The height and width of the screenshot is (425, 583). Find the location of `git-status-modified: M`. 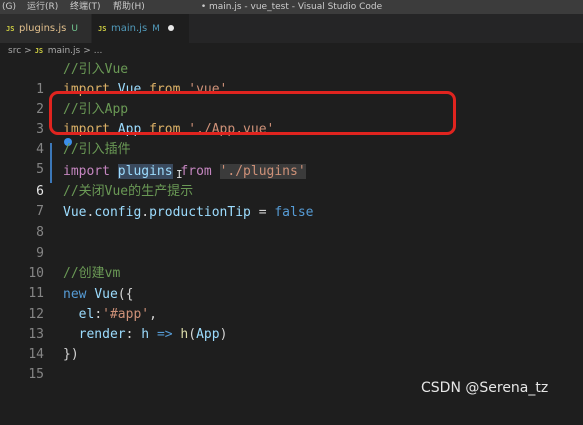

git-status-modified: M is located at coordinates (156, 29).